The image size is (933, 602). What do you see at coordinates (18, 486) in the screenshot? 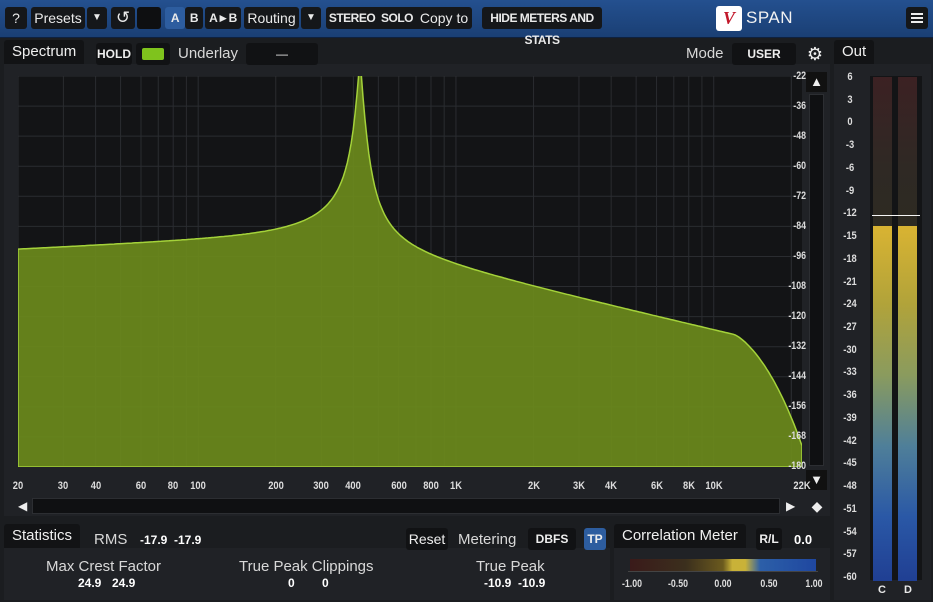
I see `frequency-tick-label: 20` at bounding box center [18, 486].